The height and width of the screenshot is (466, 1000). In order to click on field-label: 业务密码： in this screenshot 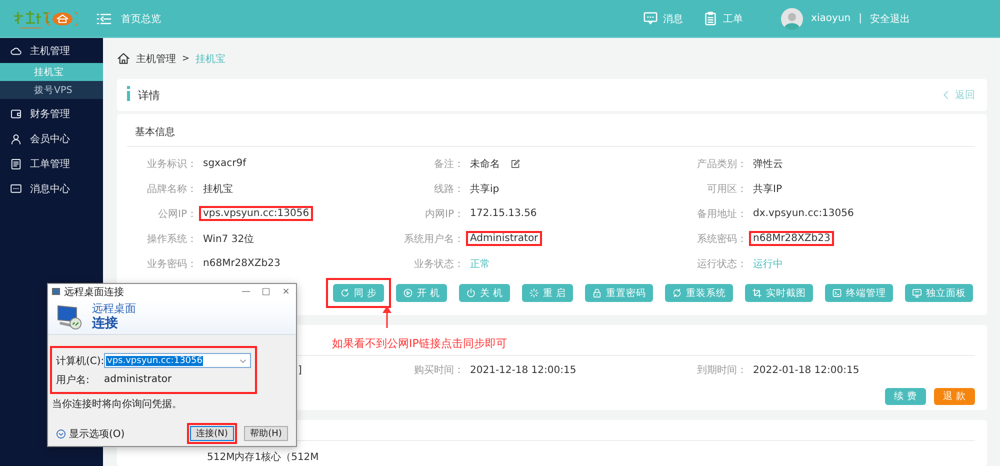, I will do `click(171, 264)`.